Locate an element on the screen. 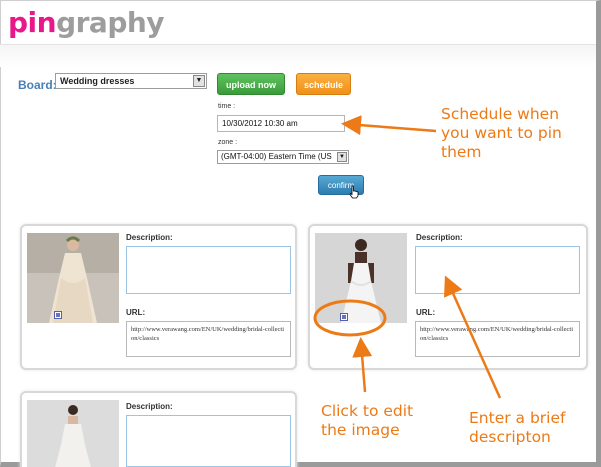  schedule-annotation-line2: you want to pin is located at coordinates (501, 133).